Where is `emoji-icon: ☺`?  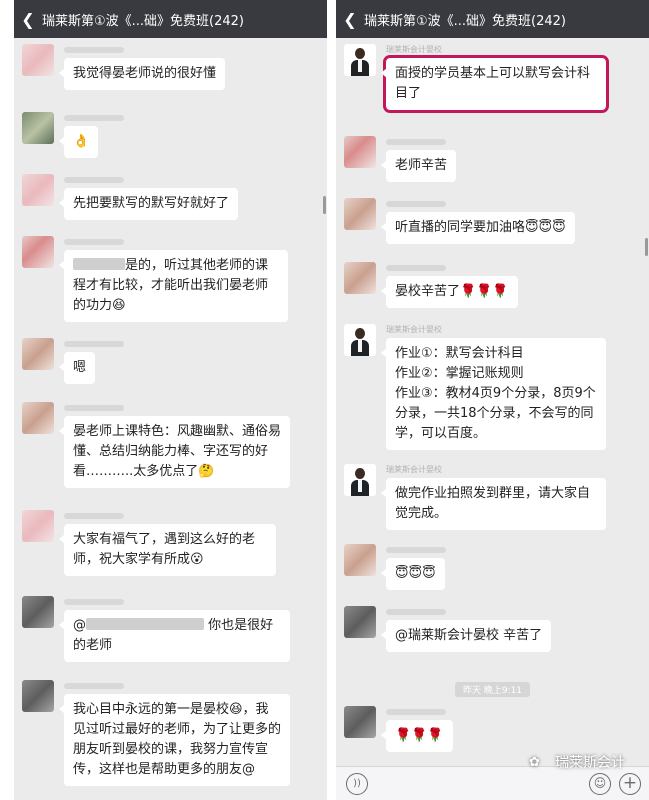
emoji-icon: ☺ is located at coordinates (600, 784).